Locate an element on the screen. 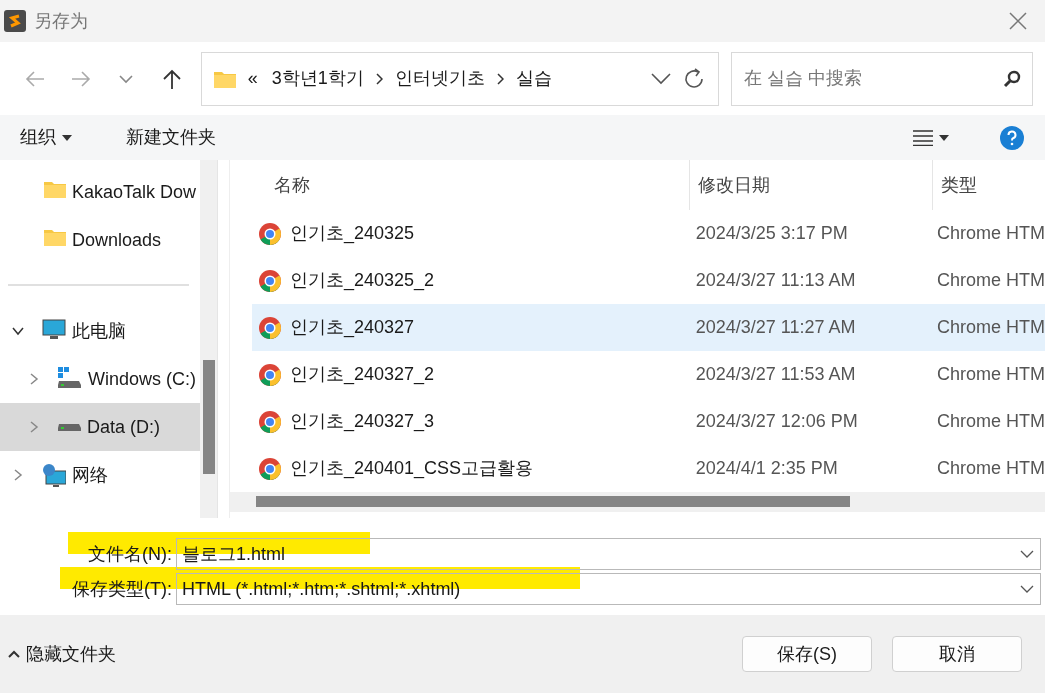  breadcrumb-item: 3학년1학기 is located at coordinates (317, 78).